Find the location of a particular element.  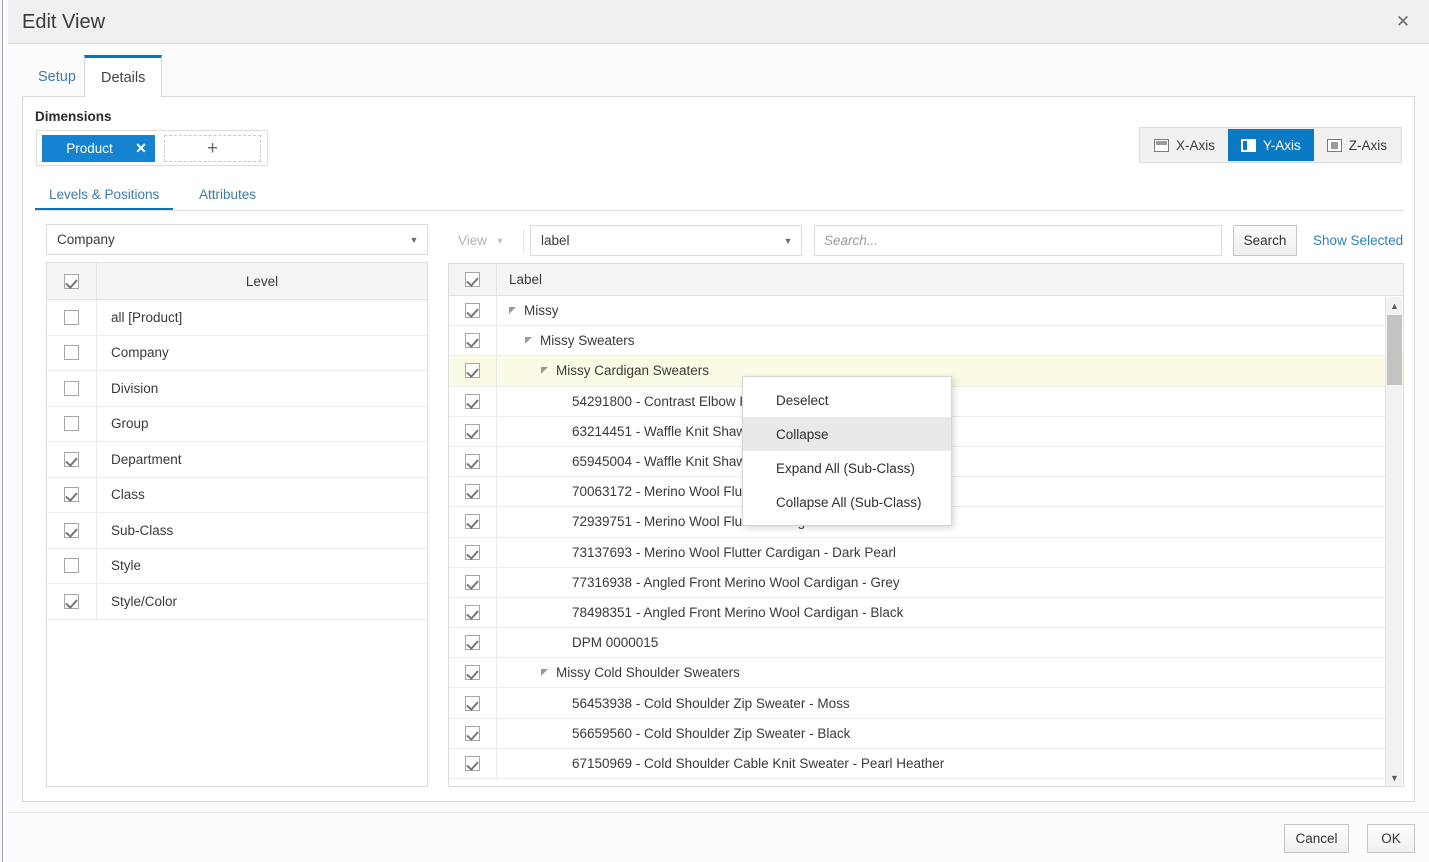

context-menu-item: Collapse All (Sub-Class) is located at coordinates (847, 502).